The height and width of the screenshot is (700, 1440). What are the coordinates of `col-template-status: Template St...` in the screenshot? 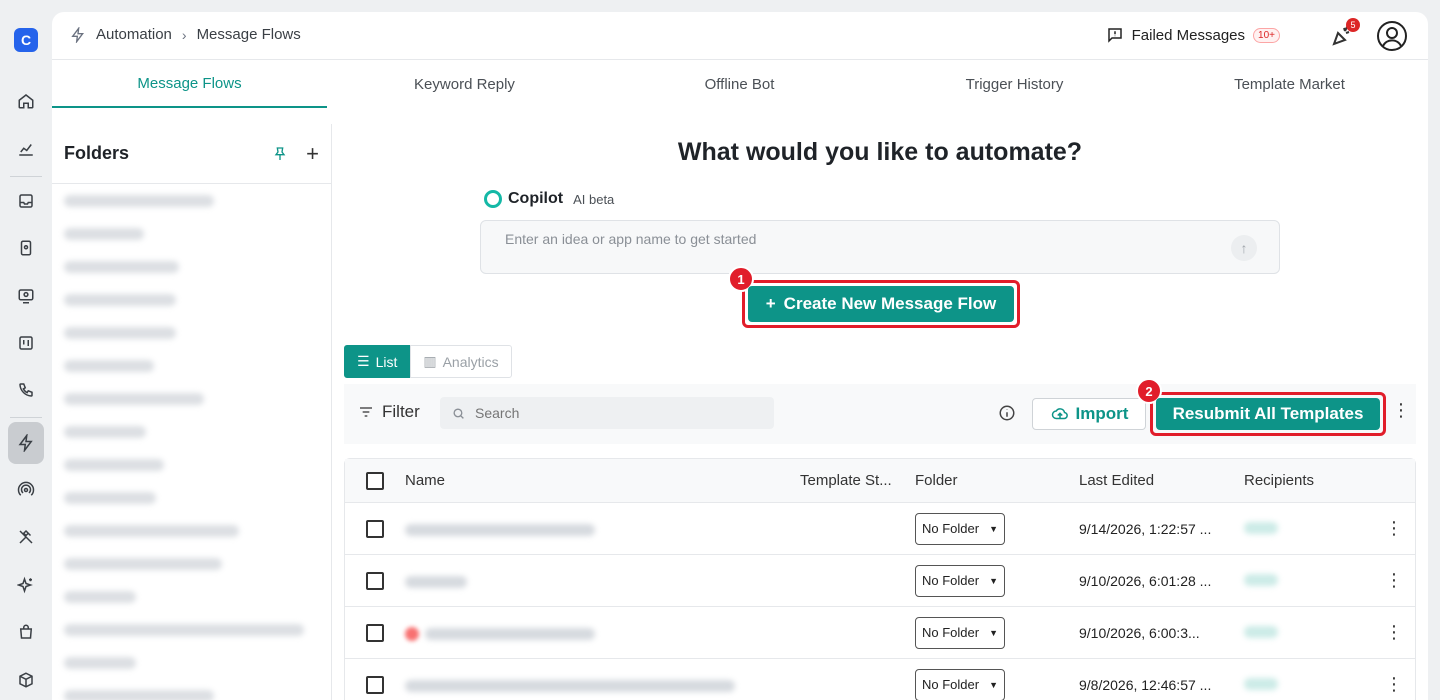 It's located at (857, 480).